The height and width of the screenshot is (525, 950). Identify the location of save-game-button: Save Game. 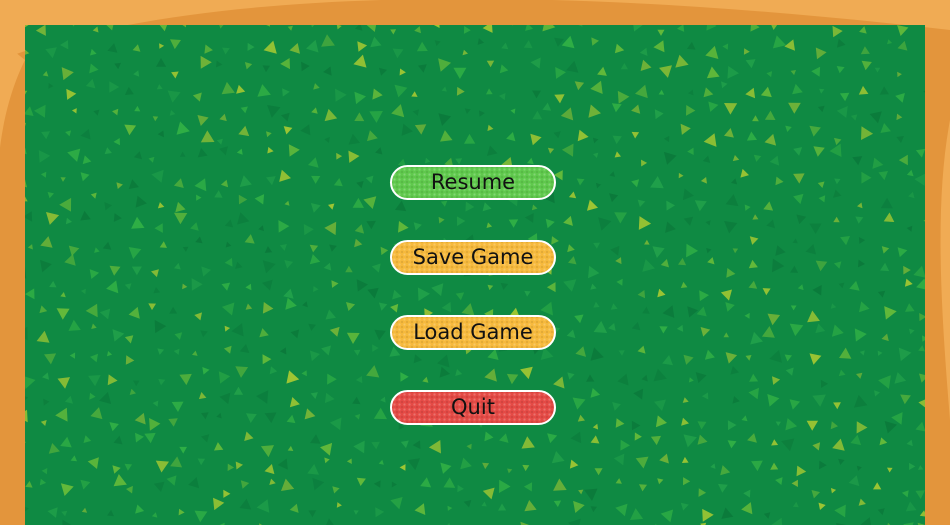
(473, 257).